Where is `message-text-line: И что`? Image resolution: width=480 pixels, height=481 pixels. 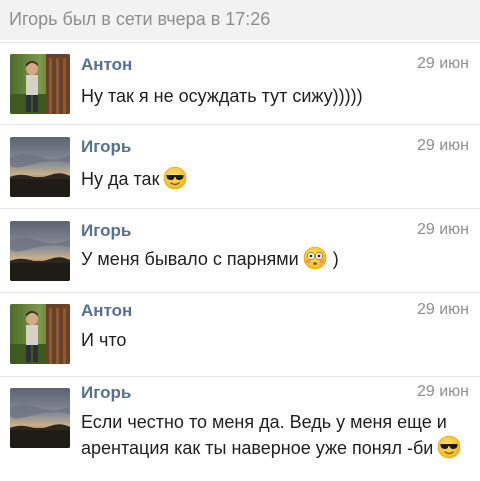 message-text-line: И что is located at coordinates (104, 340).